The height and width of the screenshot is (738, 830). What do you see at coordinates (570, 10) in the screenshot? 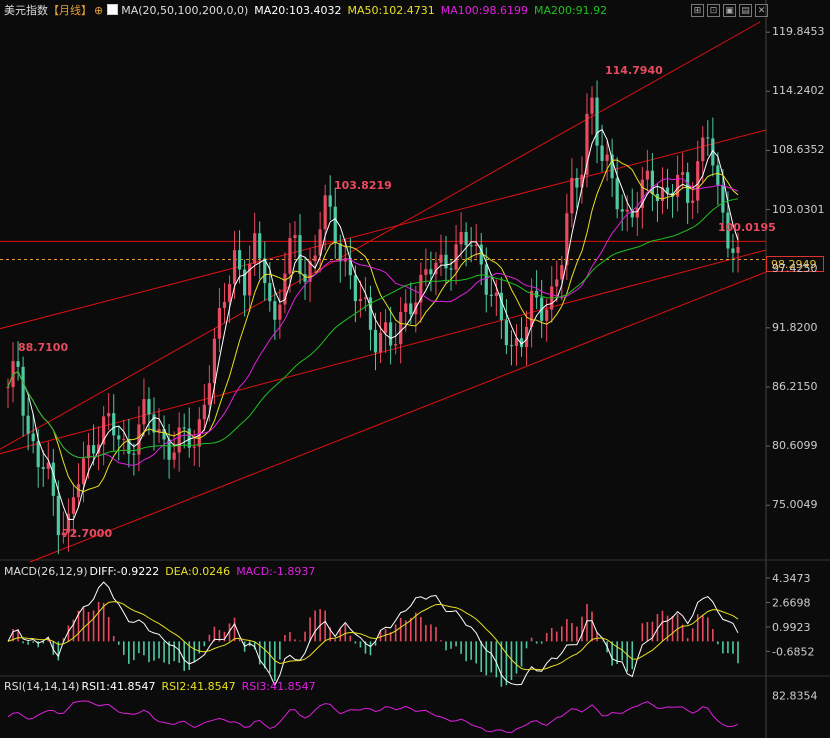
I see `ma200-value: MA200:91.92` at bounding box center [570, 10].